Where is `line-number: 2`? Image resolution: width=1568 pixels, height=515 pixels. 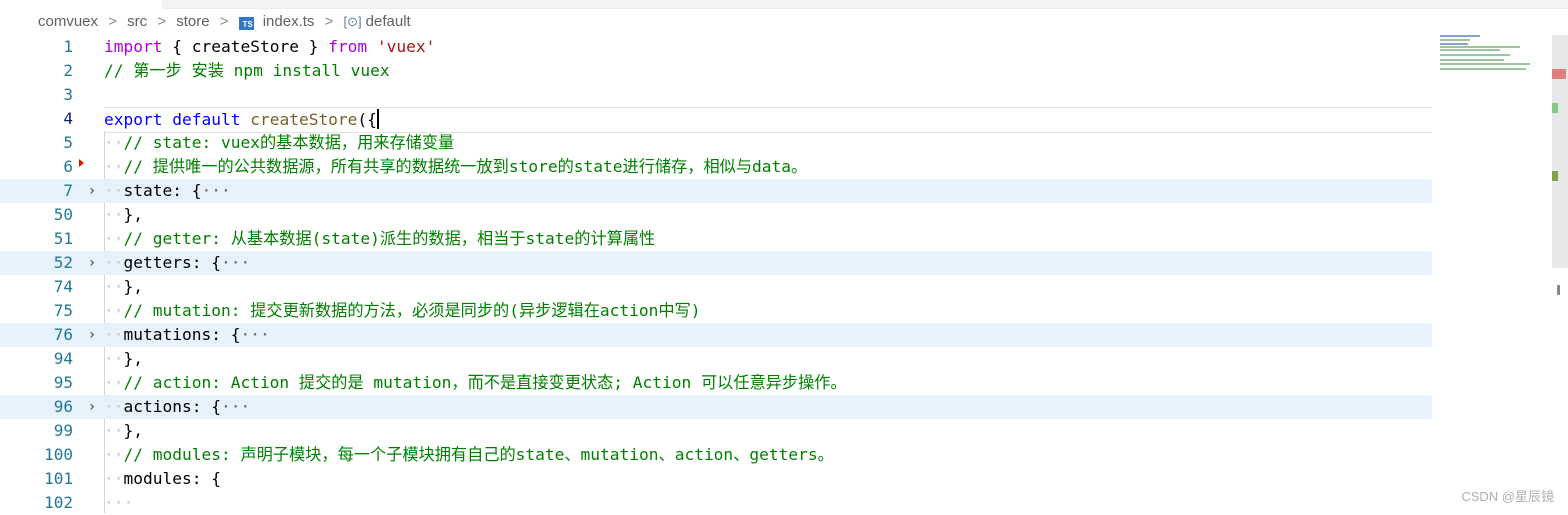 line-number: 2 is located at coordinates (68, 70).